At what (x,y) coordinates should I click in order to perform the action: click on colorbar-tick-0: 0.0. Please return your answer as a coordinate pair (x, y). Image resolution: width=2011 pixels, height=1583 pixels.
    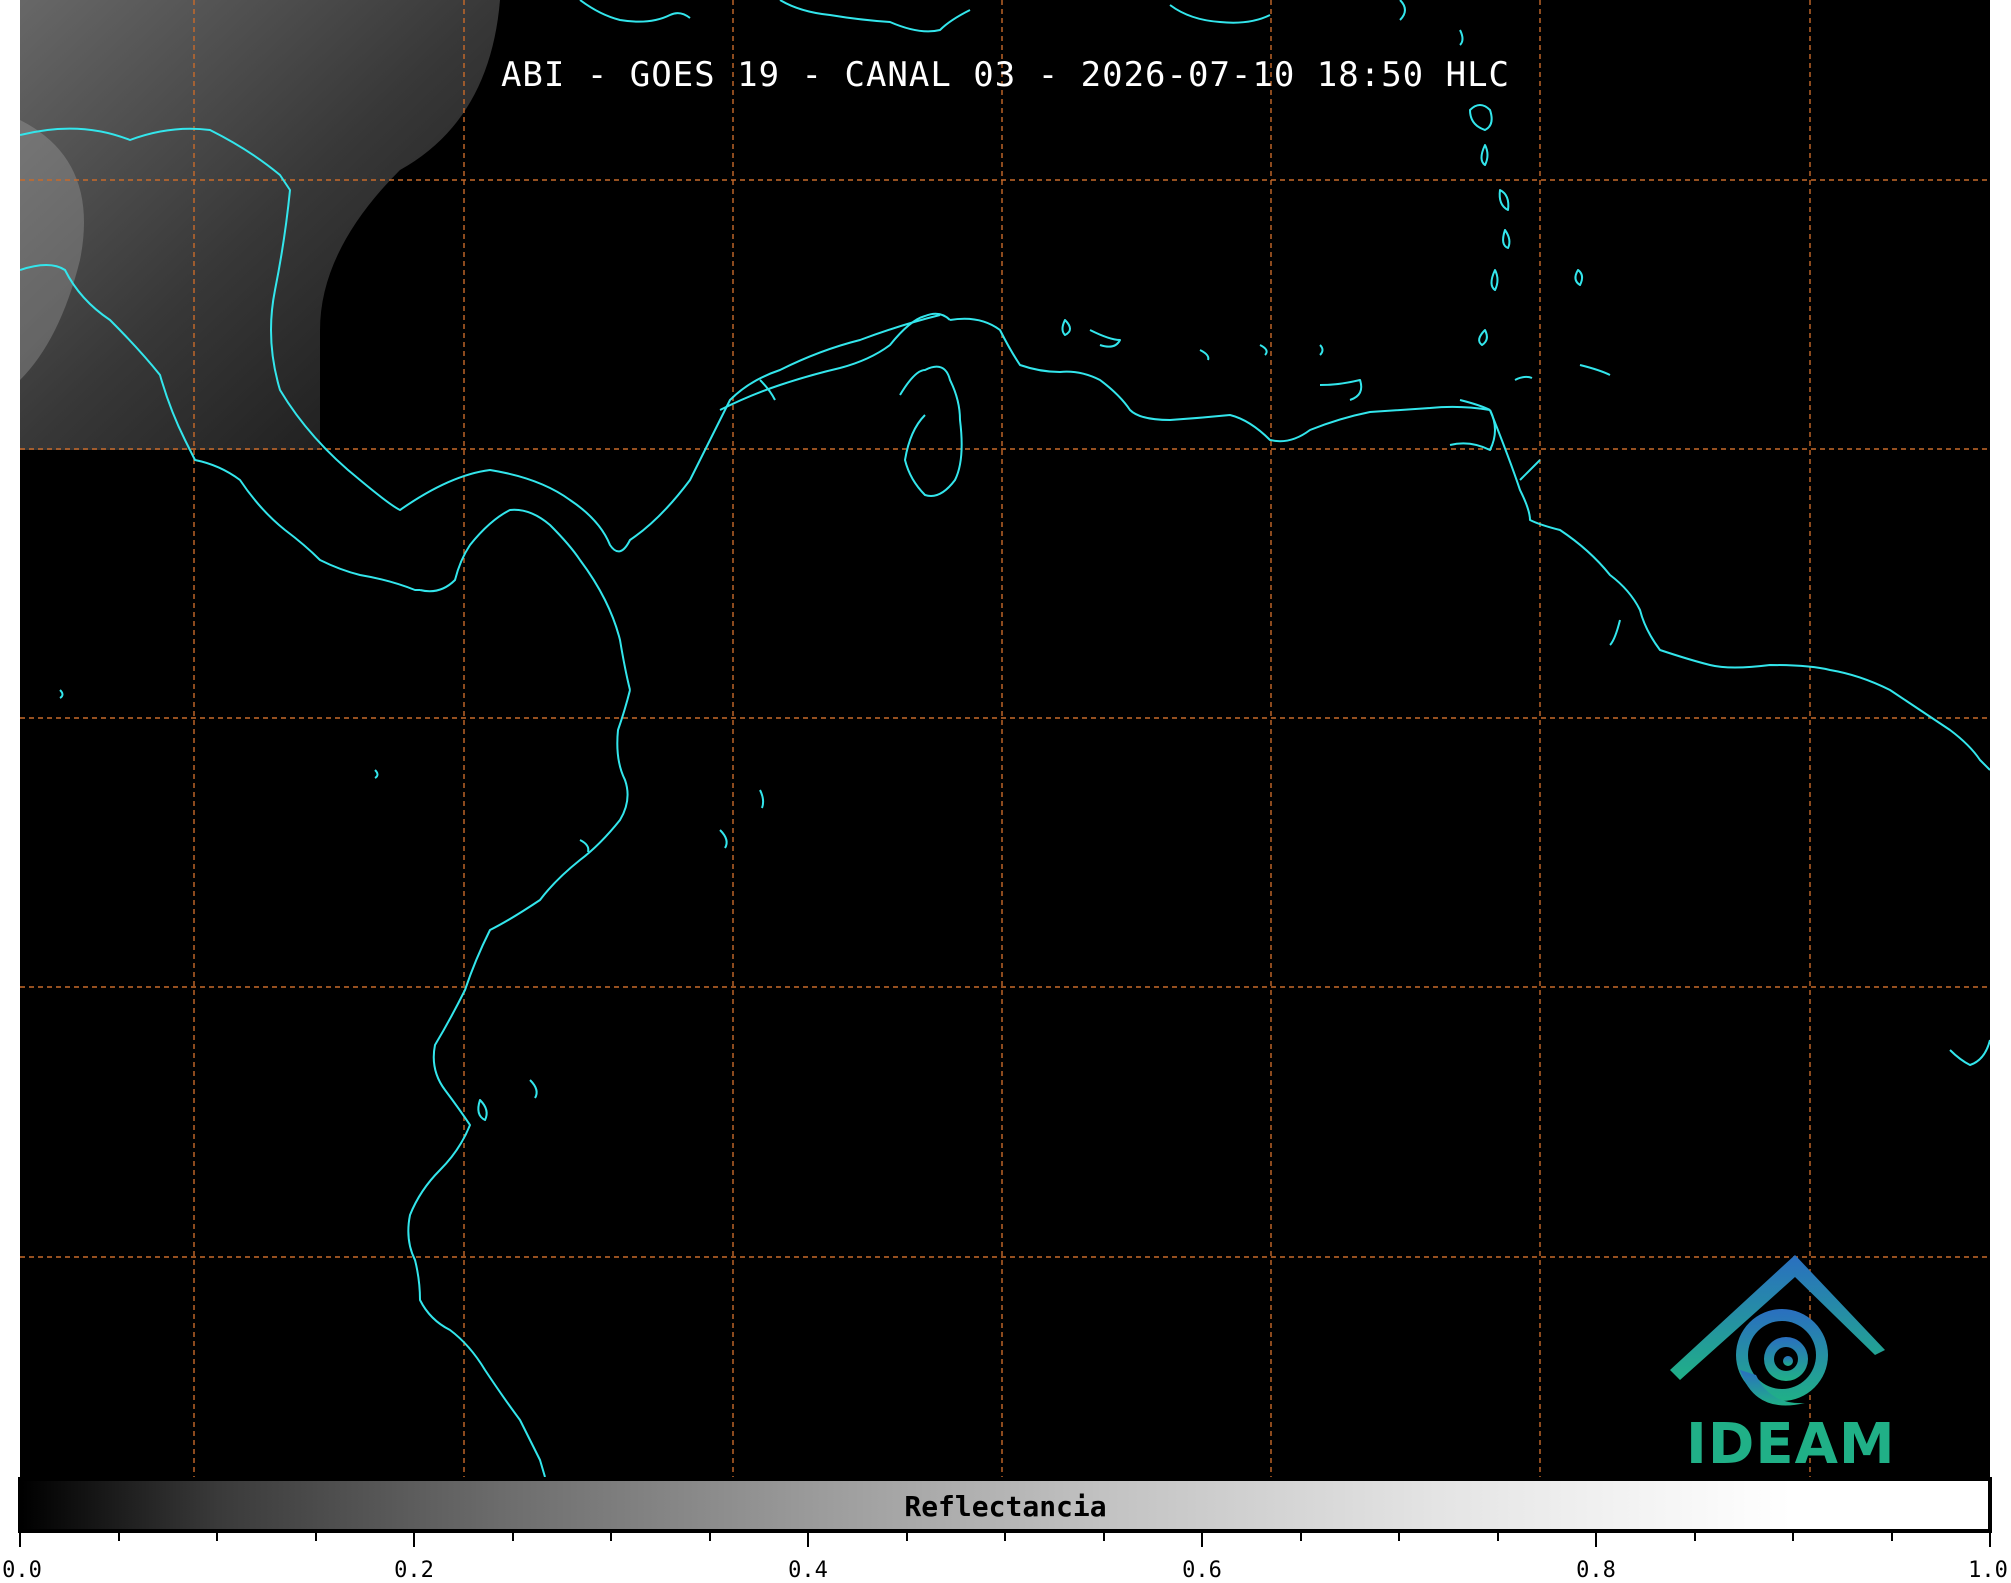
    Looking at the image, I should click on (22, 1570).